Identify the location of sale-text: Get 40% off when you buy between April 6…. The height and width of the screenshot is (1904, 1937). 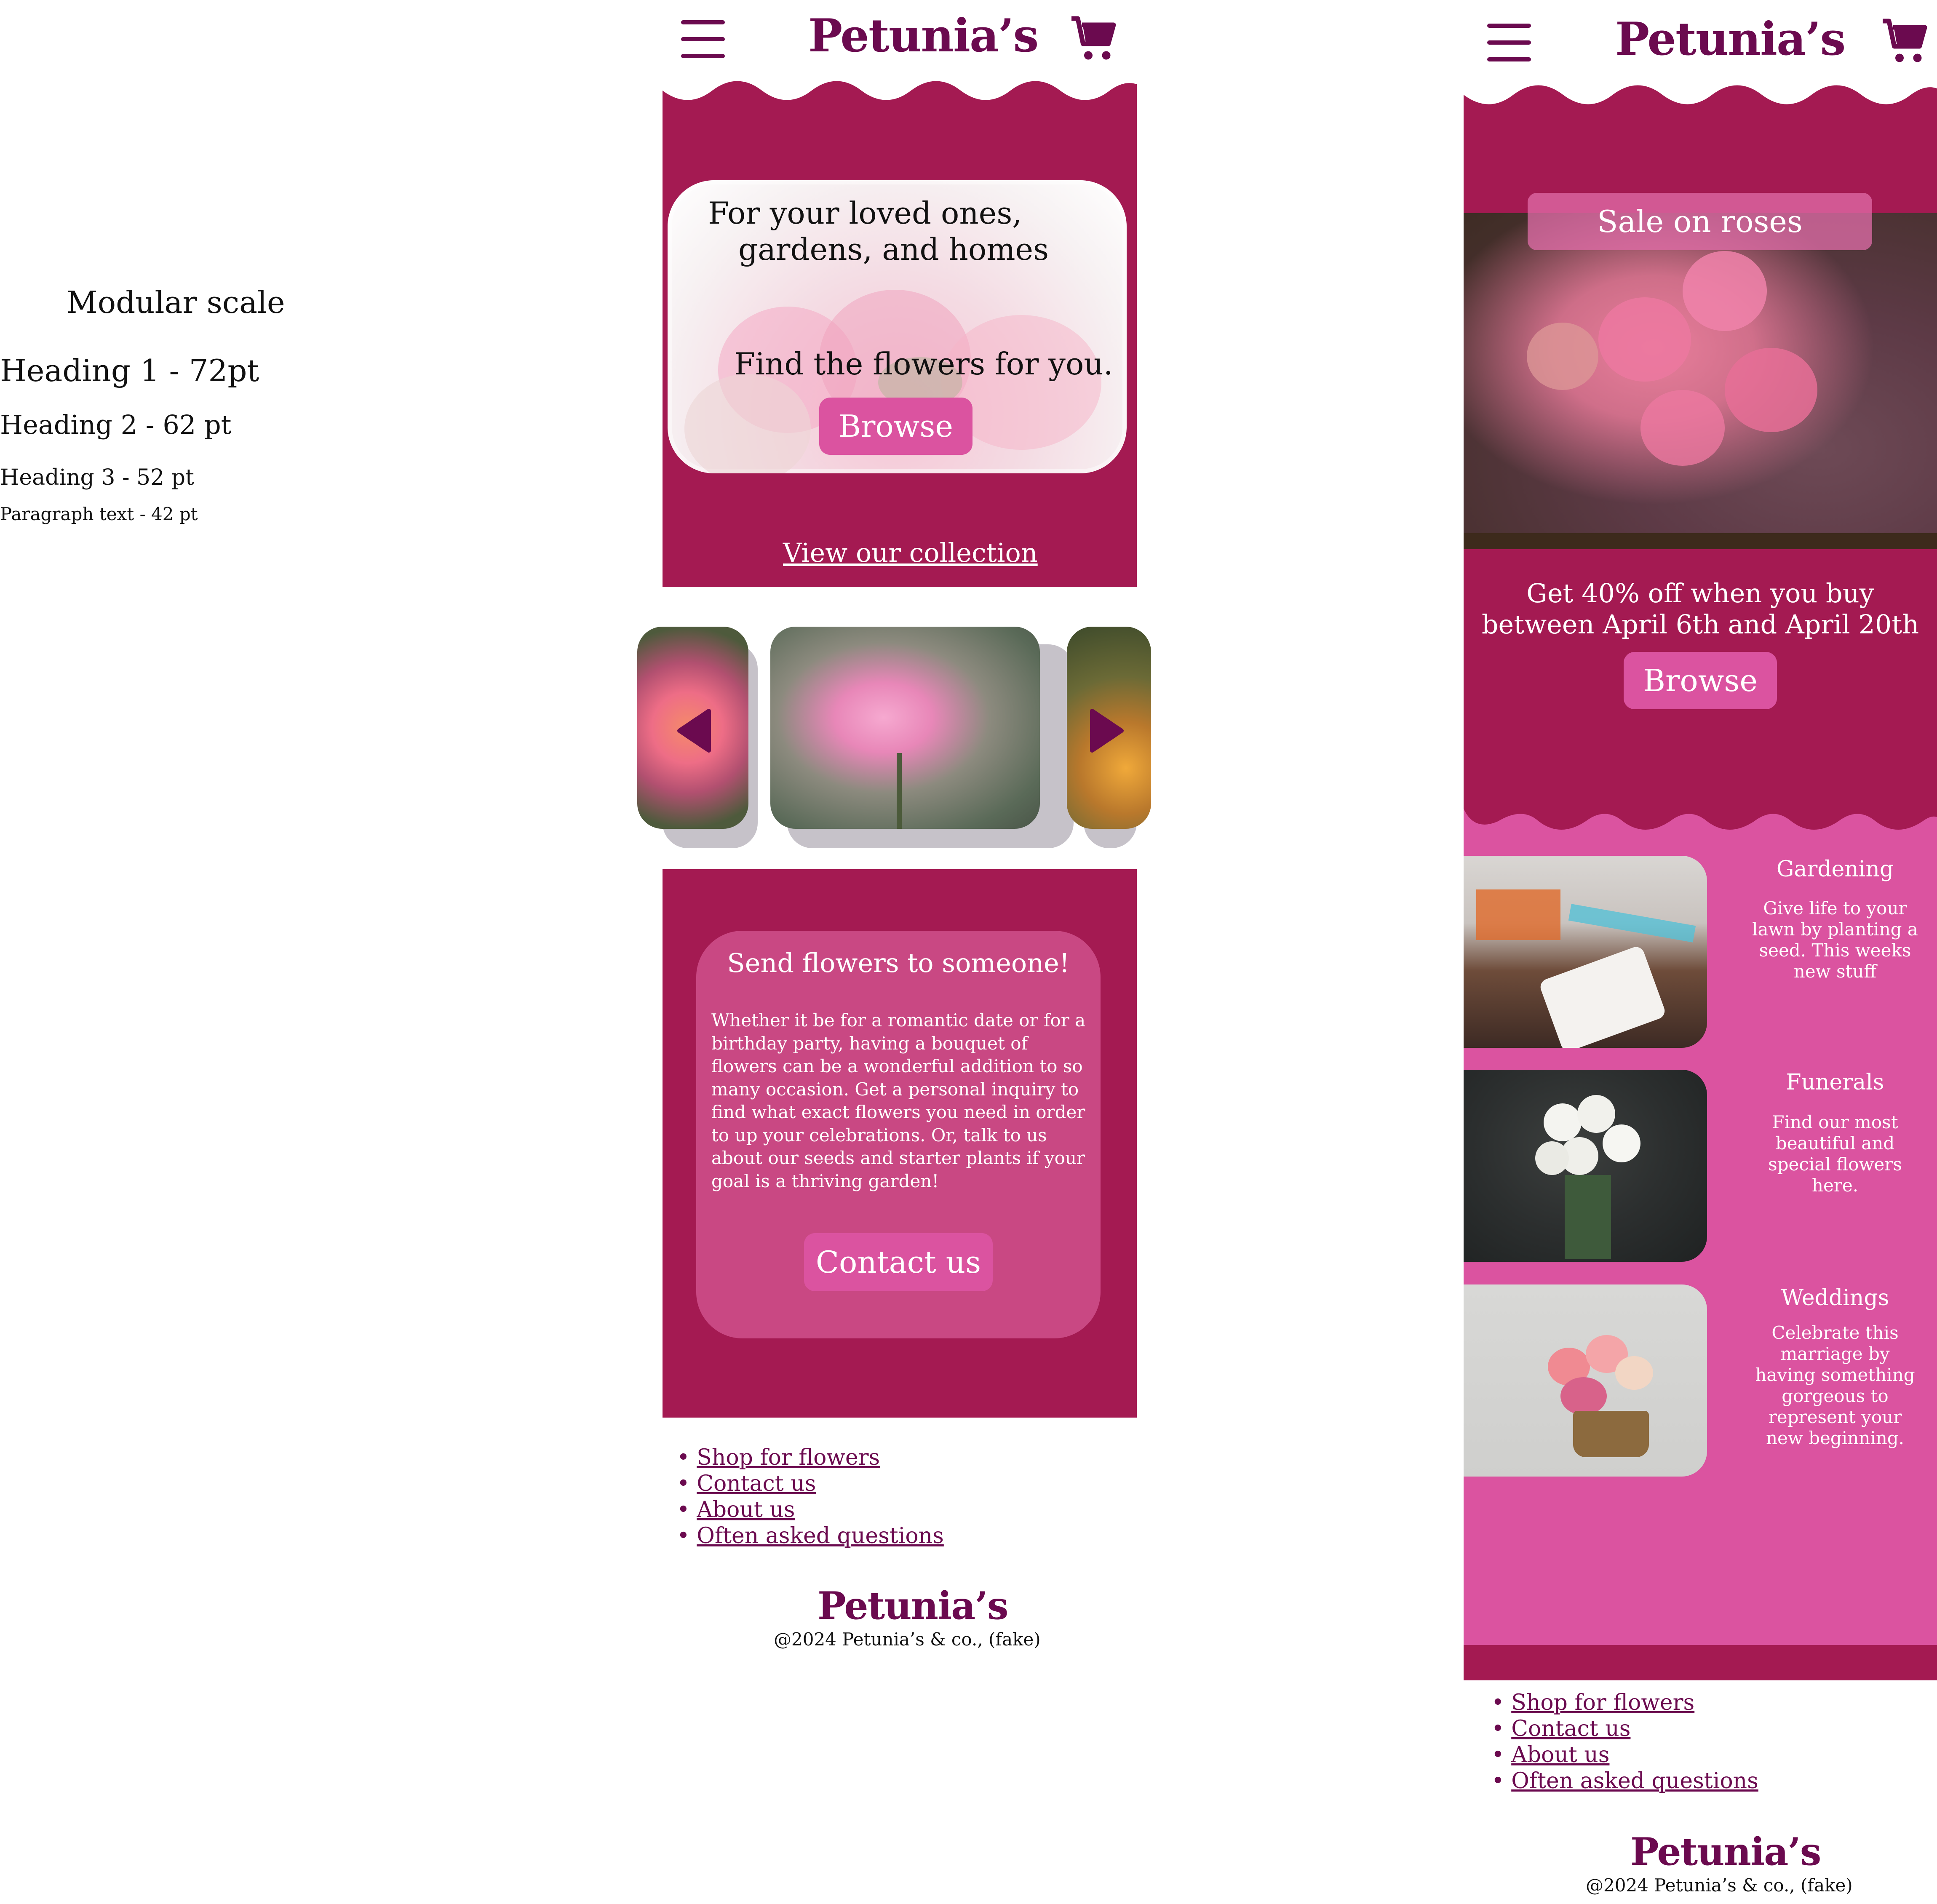
(1700, 609).